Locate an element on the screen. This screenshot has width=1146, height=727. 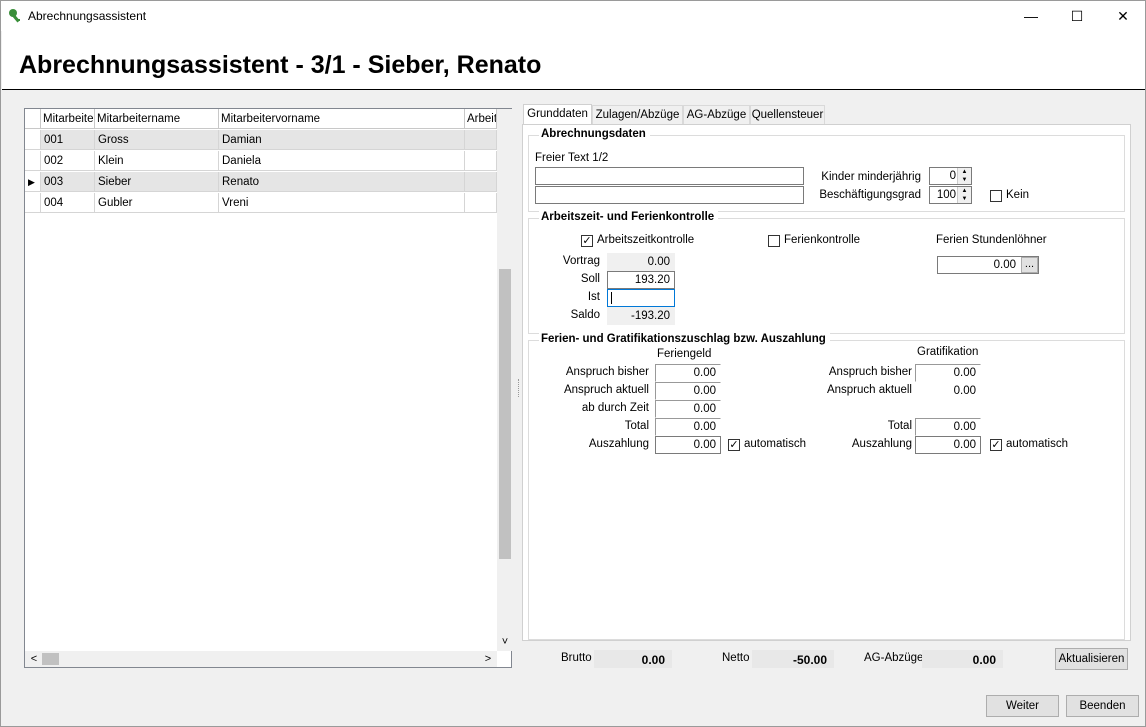
feriengeld-header: Feriengeld is located at coordinates (684, 354).